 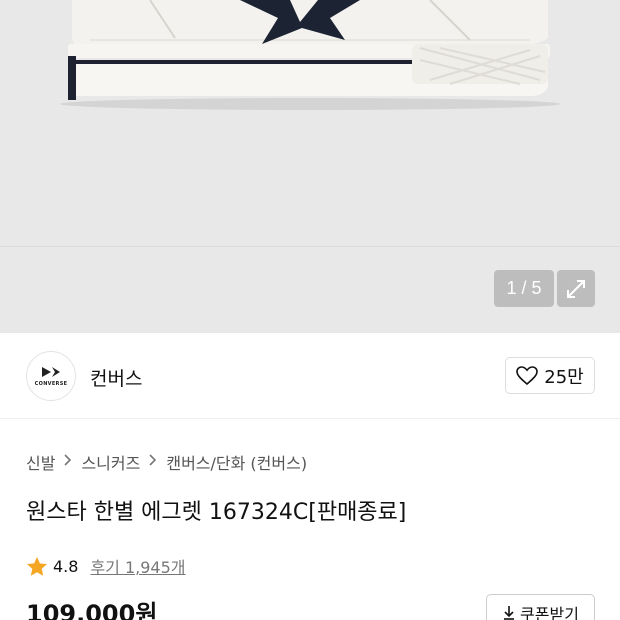 I want to click on gallery-divider, so click(x=310, y=246).